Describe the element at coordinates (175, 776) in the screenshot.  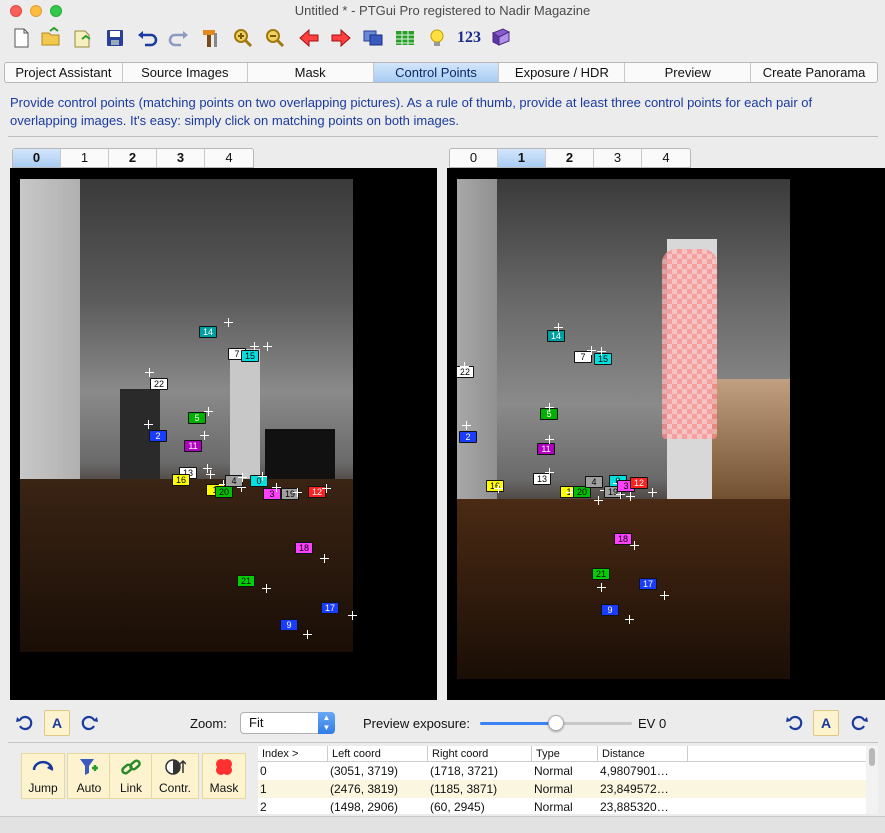
I see `contrast-button: Contr.` at that location.